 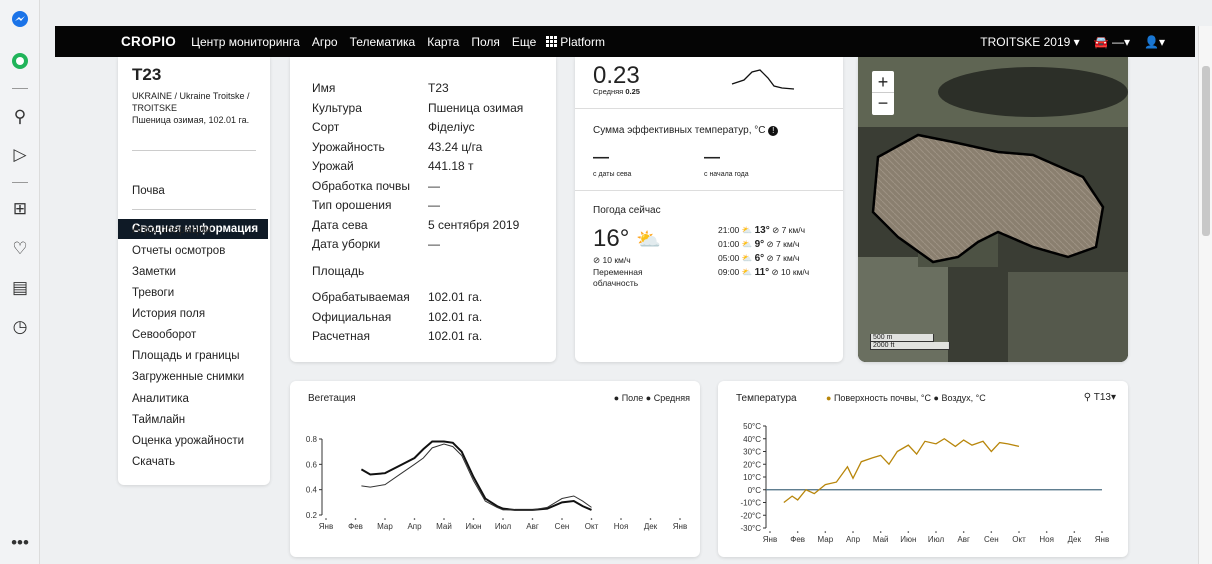 What do you see at coordinates (902, 338) in the screenshot?
I see `scale-meters: 500 m` at bounding box center [902, 338].